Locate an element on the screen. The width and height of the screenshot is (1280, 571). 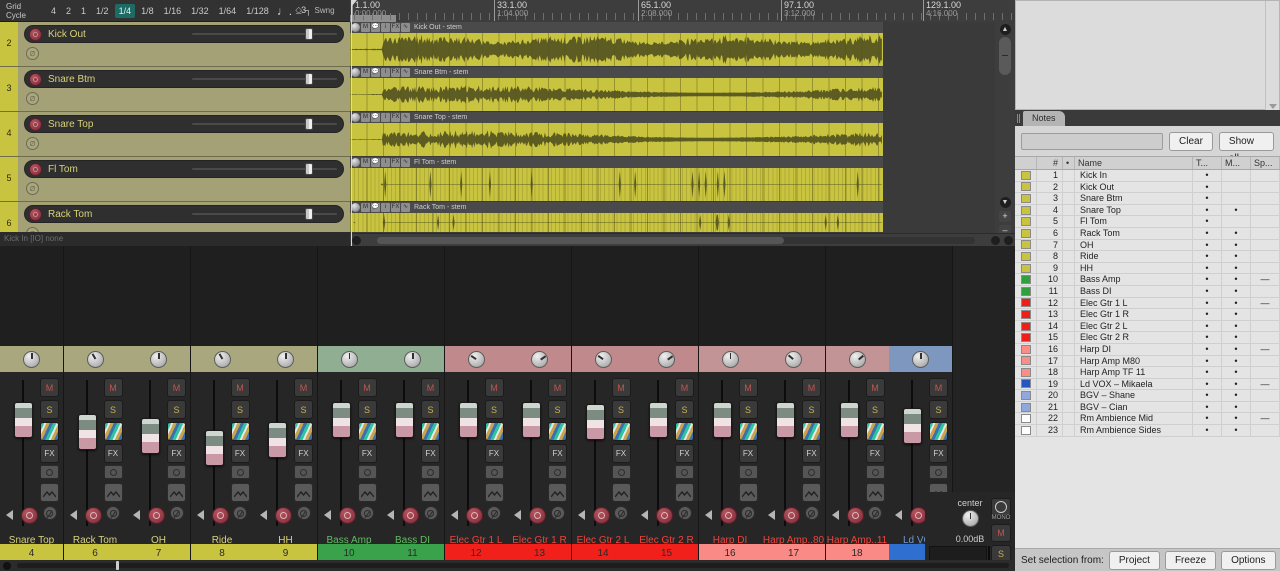
volume-slider is located at coordinates (264, 124).